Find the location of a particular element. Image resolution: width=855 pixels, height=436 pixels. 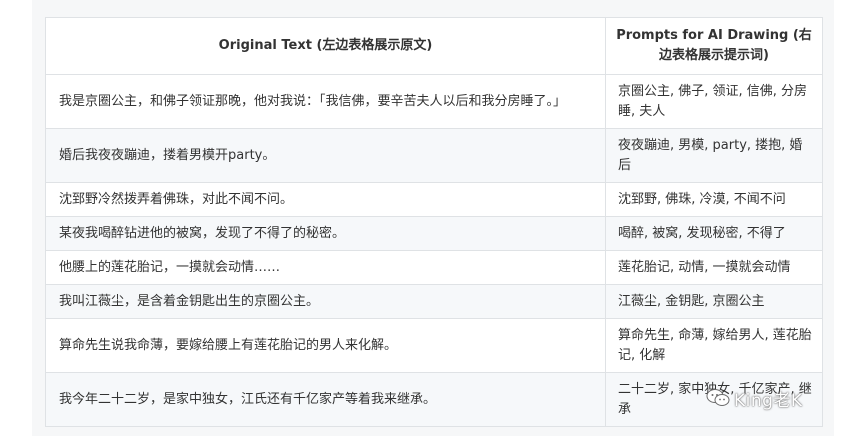

original-cell: 婚后我夜夜蹦迪，搂着男模开party。 is located at coordinates (325, 155).